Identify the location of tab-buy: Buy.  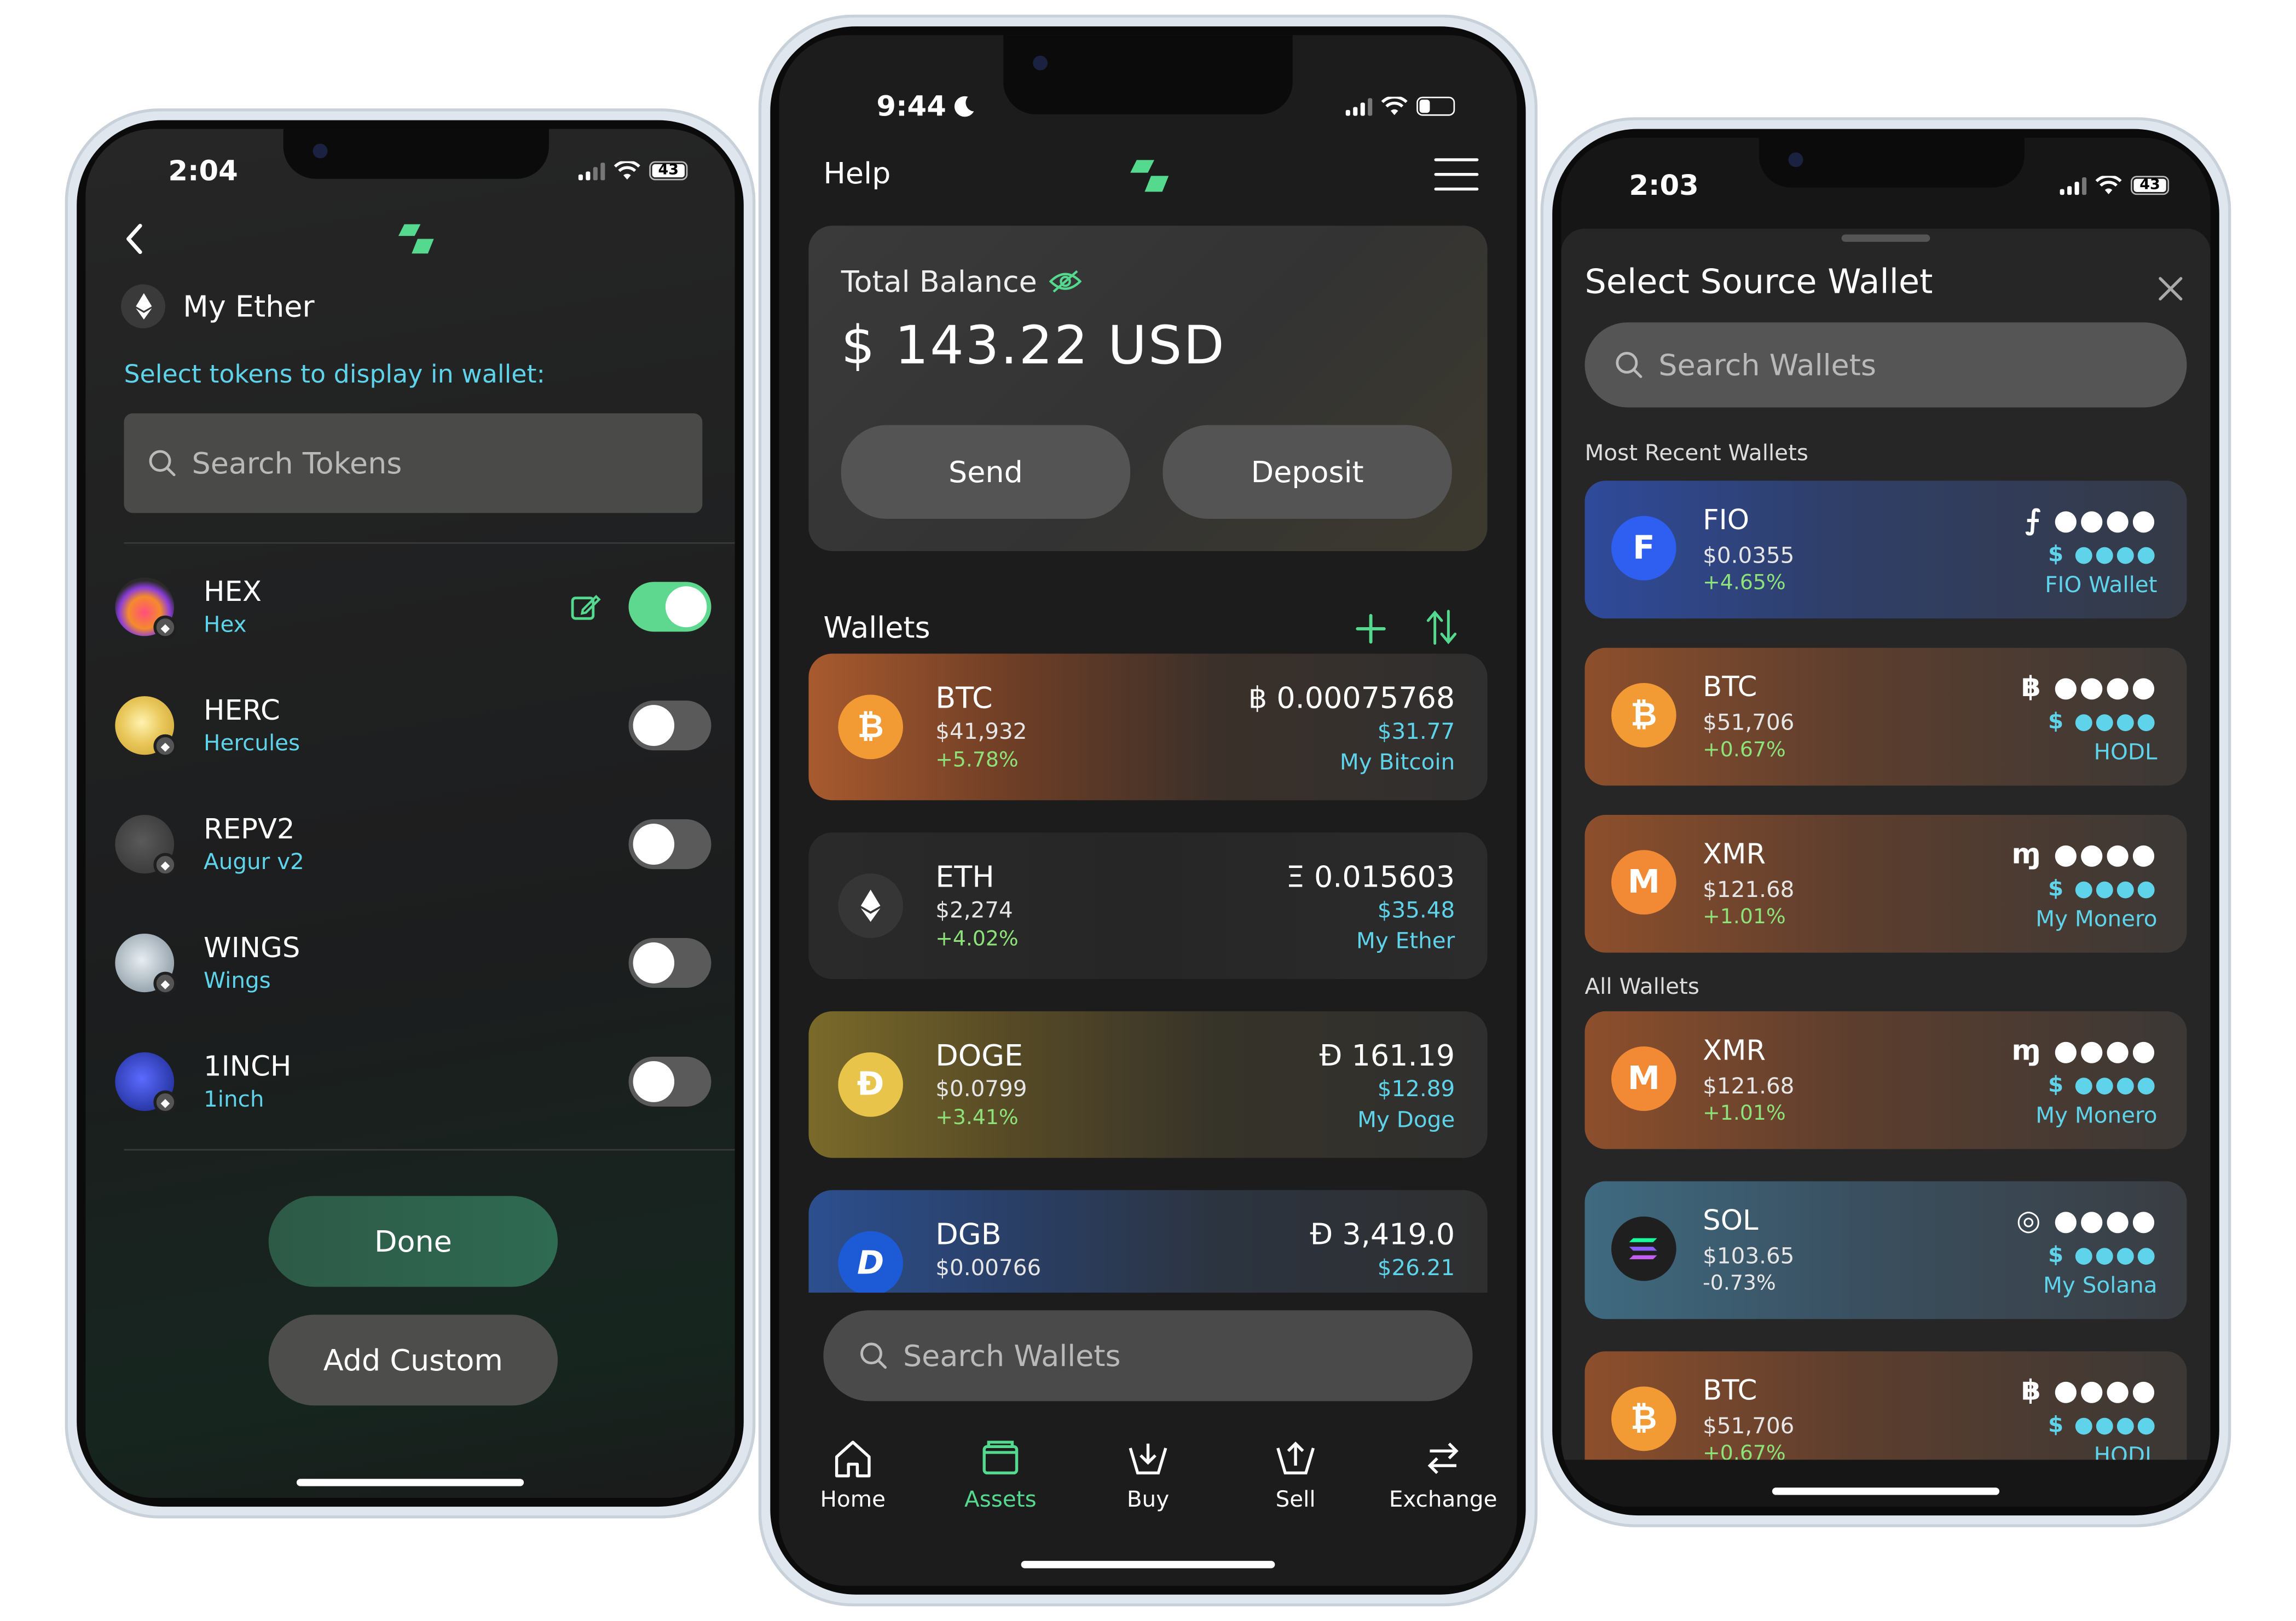
(1148, 1475).